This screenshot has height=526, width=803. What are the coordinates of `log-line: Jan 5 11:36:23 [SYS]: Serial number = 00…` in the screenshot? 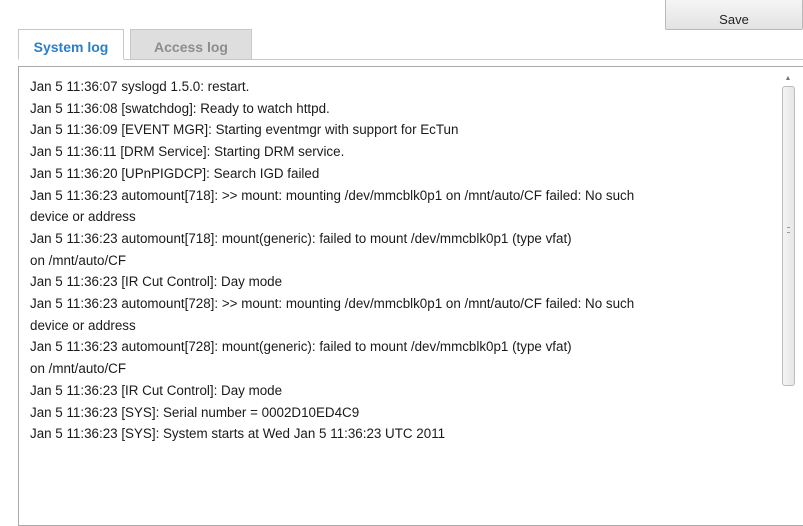 It's located at (195, 412).